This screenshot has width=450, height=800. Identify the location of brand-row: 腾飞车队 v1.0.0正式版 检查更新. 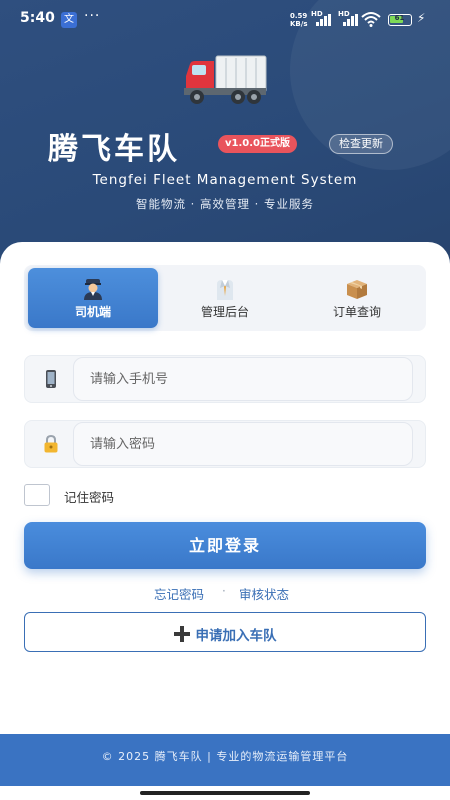
(225, 145).